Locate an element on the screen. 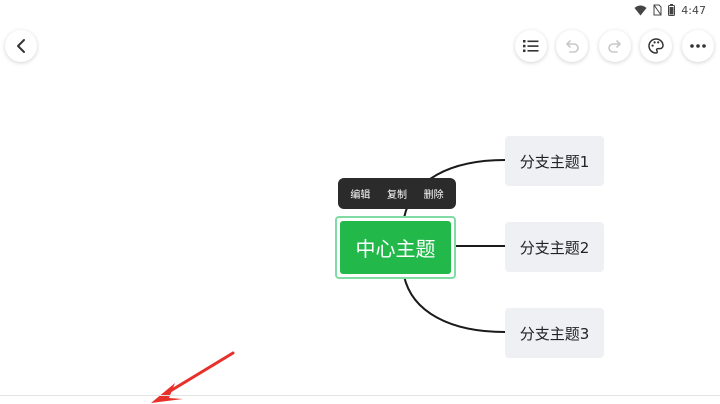 The width and height of the screenshot is (720, 404). central-topic-node: 中心主题 is located at coordinates (395, 247).